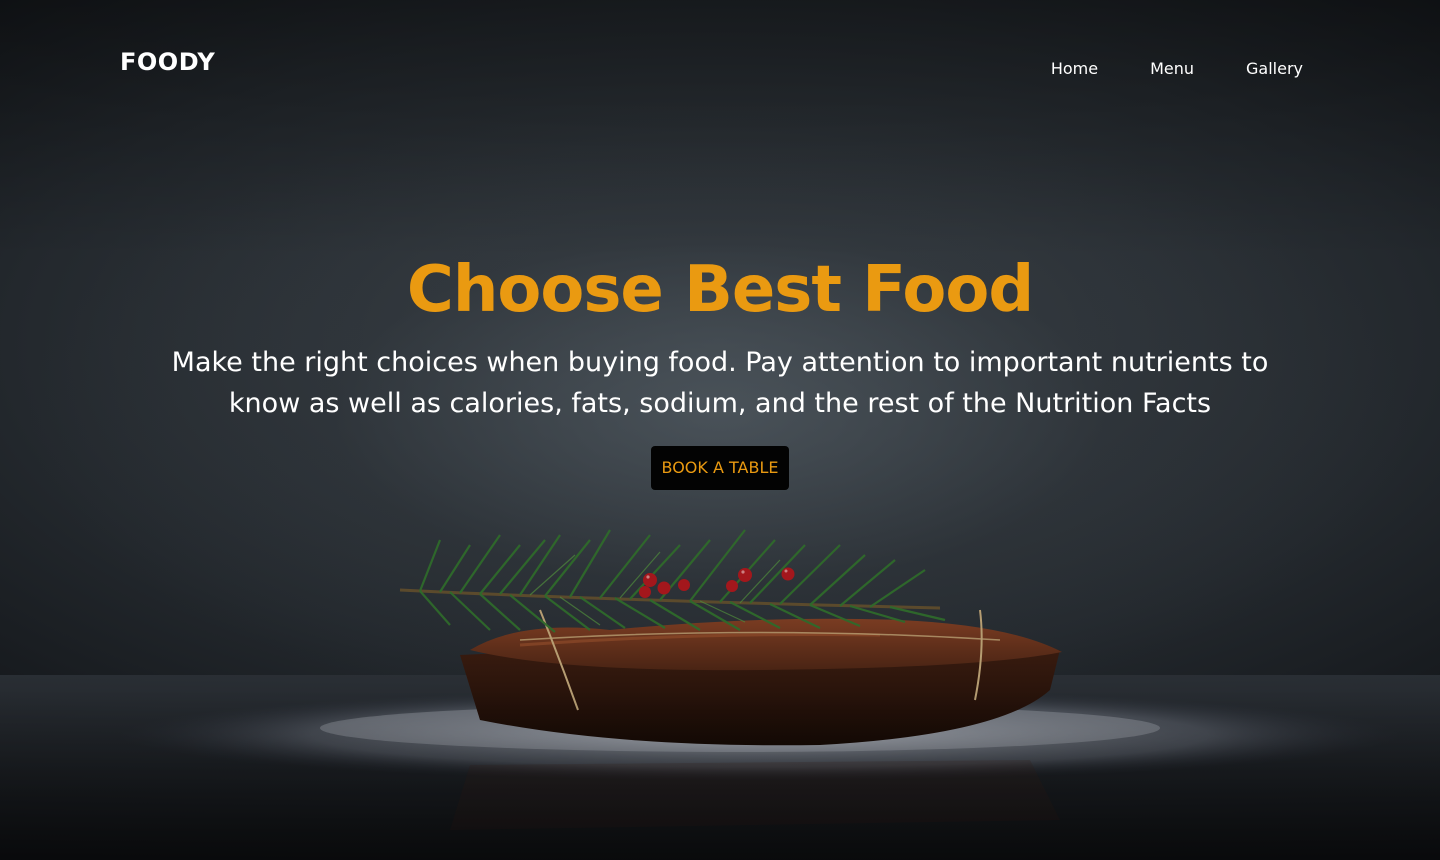  I want to click on nav-link-gallery: Gallery, so click(1274, 68).